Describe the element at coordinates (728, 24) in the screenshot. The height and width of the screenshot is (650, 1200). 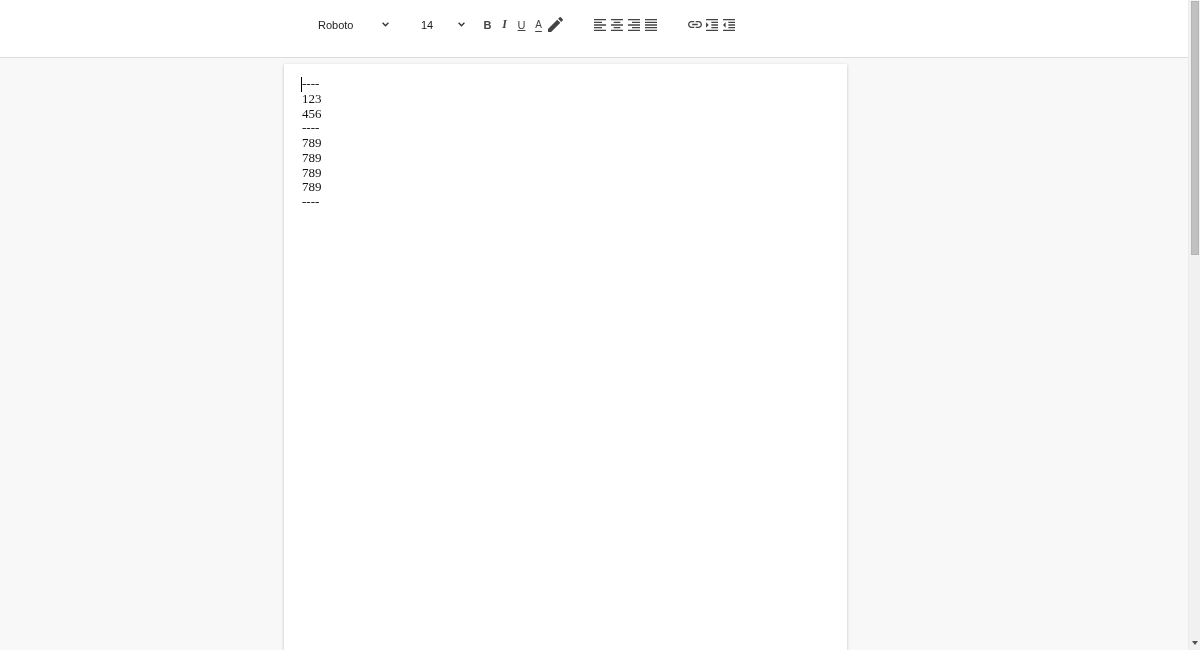
I see `outdent-icon` at that location.